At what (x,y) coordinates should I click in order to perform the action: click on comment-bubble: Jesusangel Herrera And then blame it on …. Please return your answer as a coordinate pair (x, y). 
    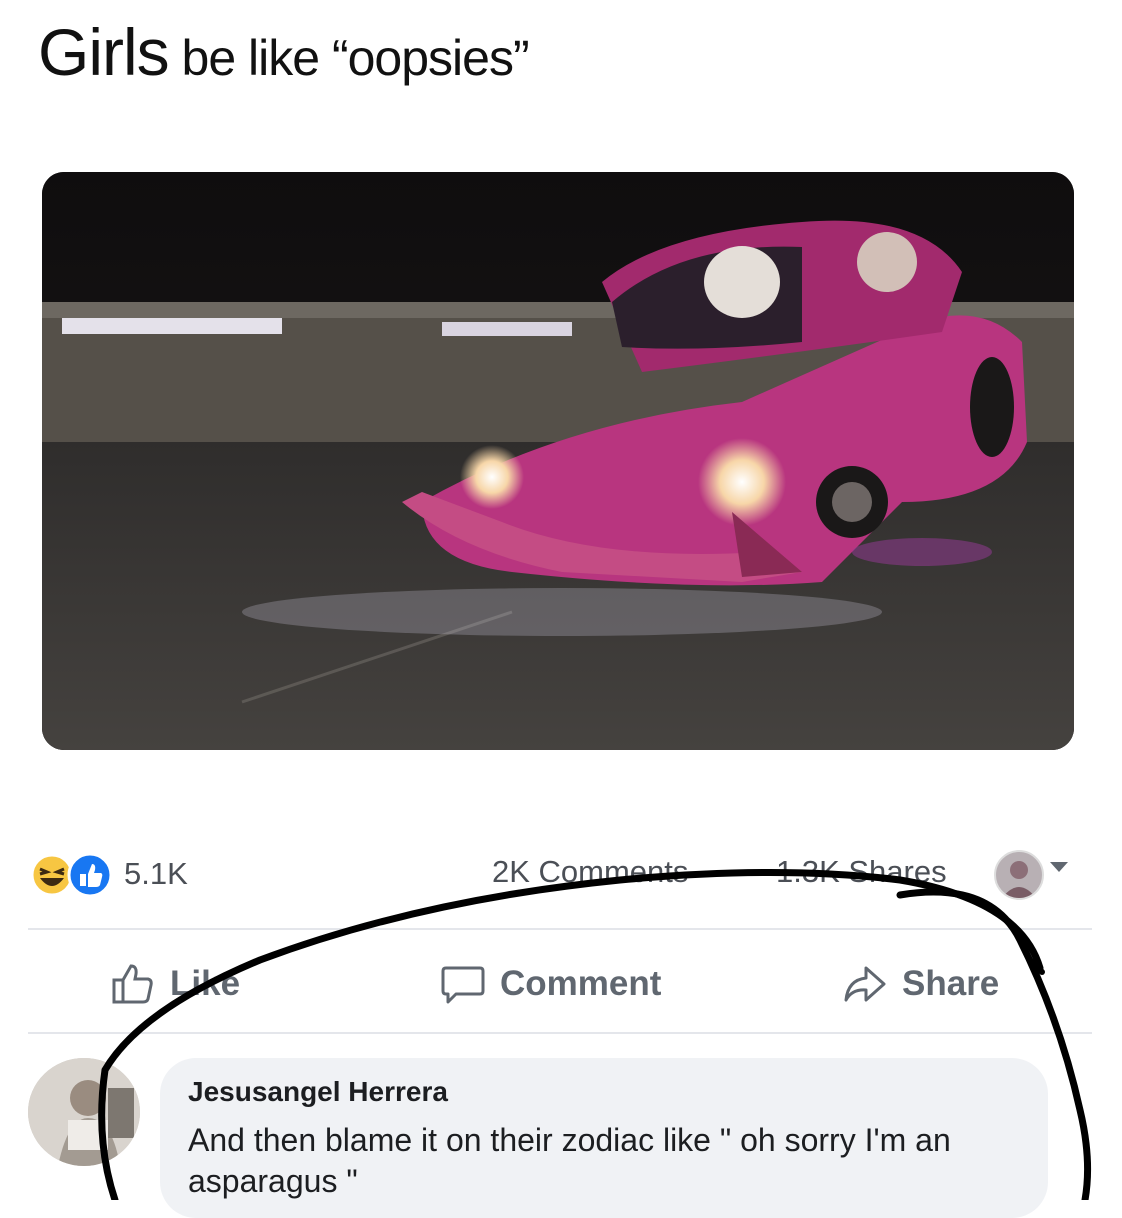
    Looking at the image, I should click on (604, 1138).